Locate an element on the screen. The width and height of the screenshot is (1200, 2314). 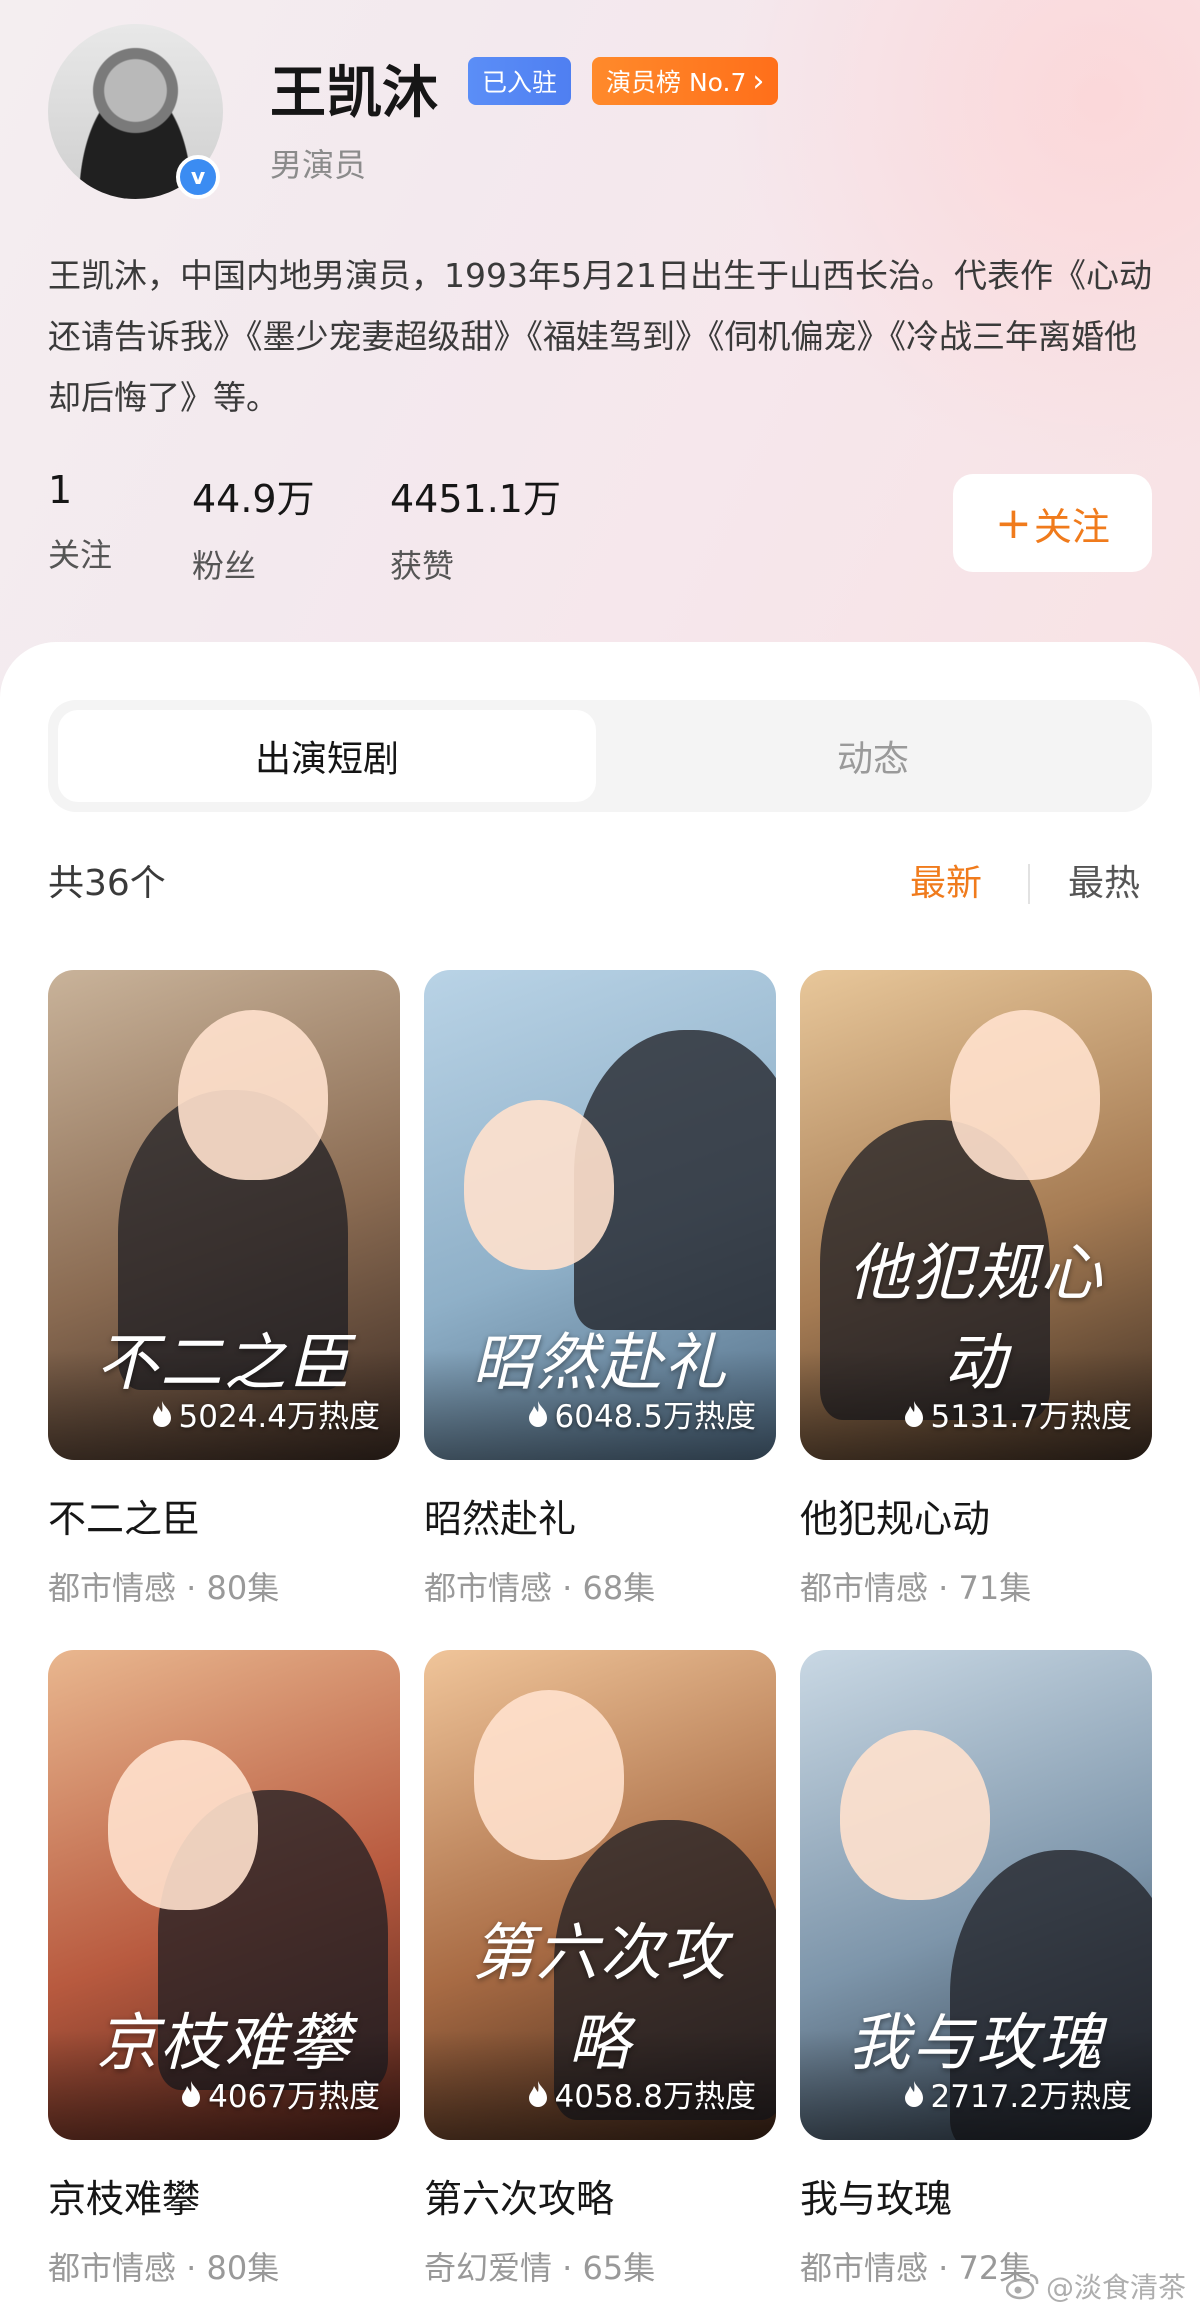
stat-label: 粉丝 is located at coordinates (224, 566).